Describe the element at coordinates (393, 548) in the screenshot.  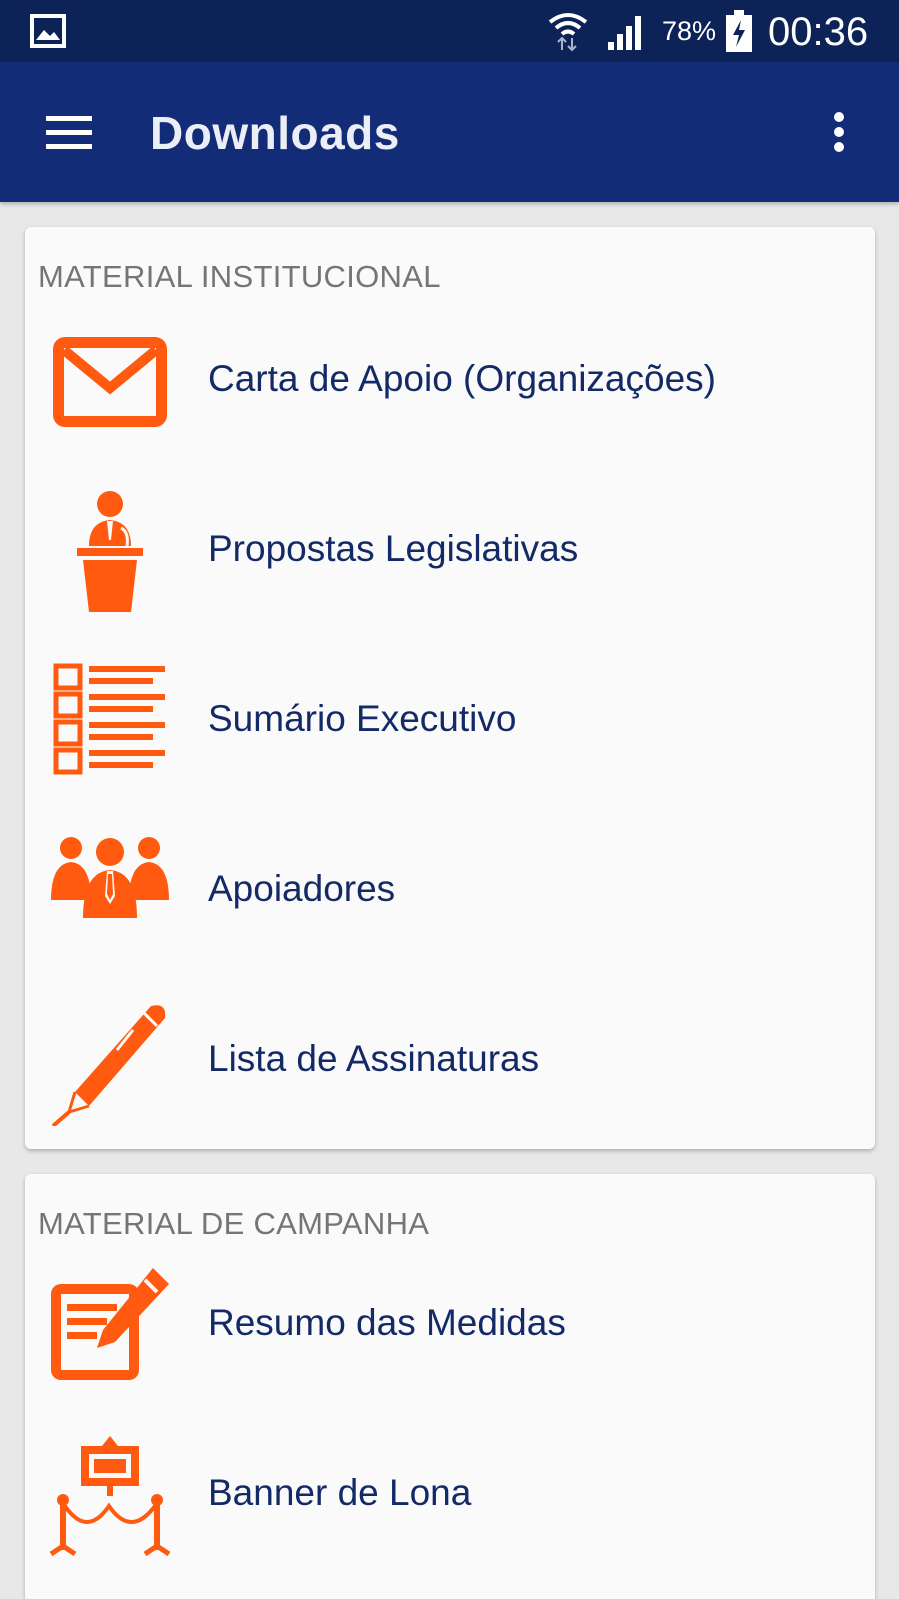
I see `item-label: Propostas Legislativas` at that location.